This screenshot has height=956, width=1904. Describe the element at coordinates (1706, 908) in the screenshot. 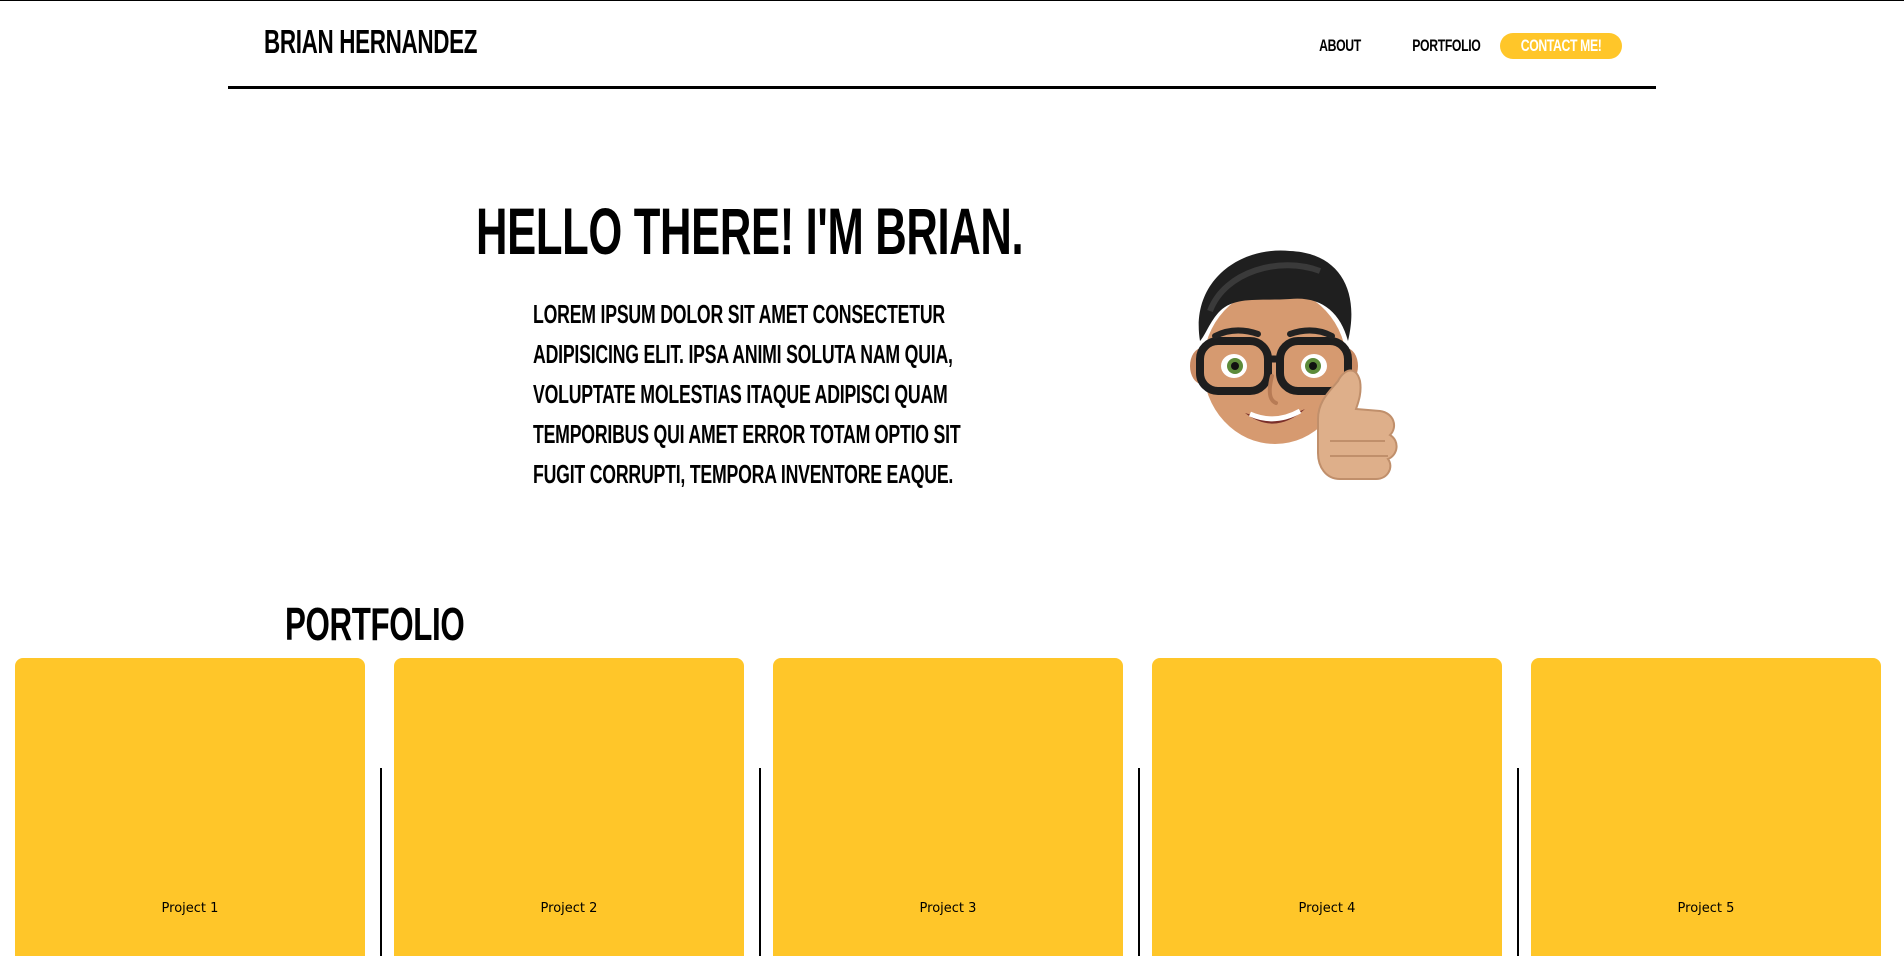

I see `project-card-label: Project 5` at that location.